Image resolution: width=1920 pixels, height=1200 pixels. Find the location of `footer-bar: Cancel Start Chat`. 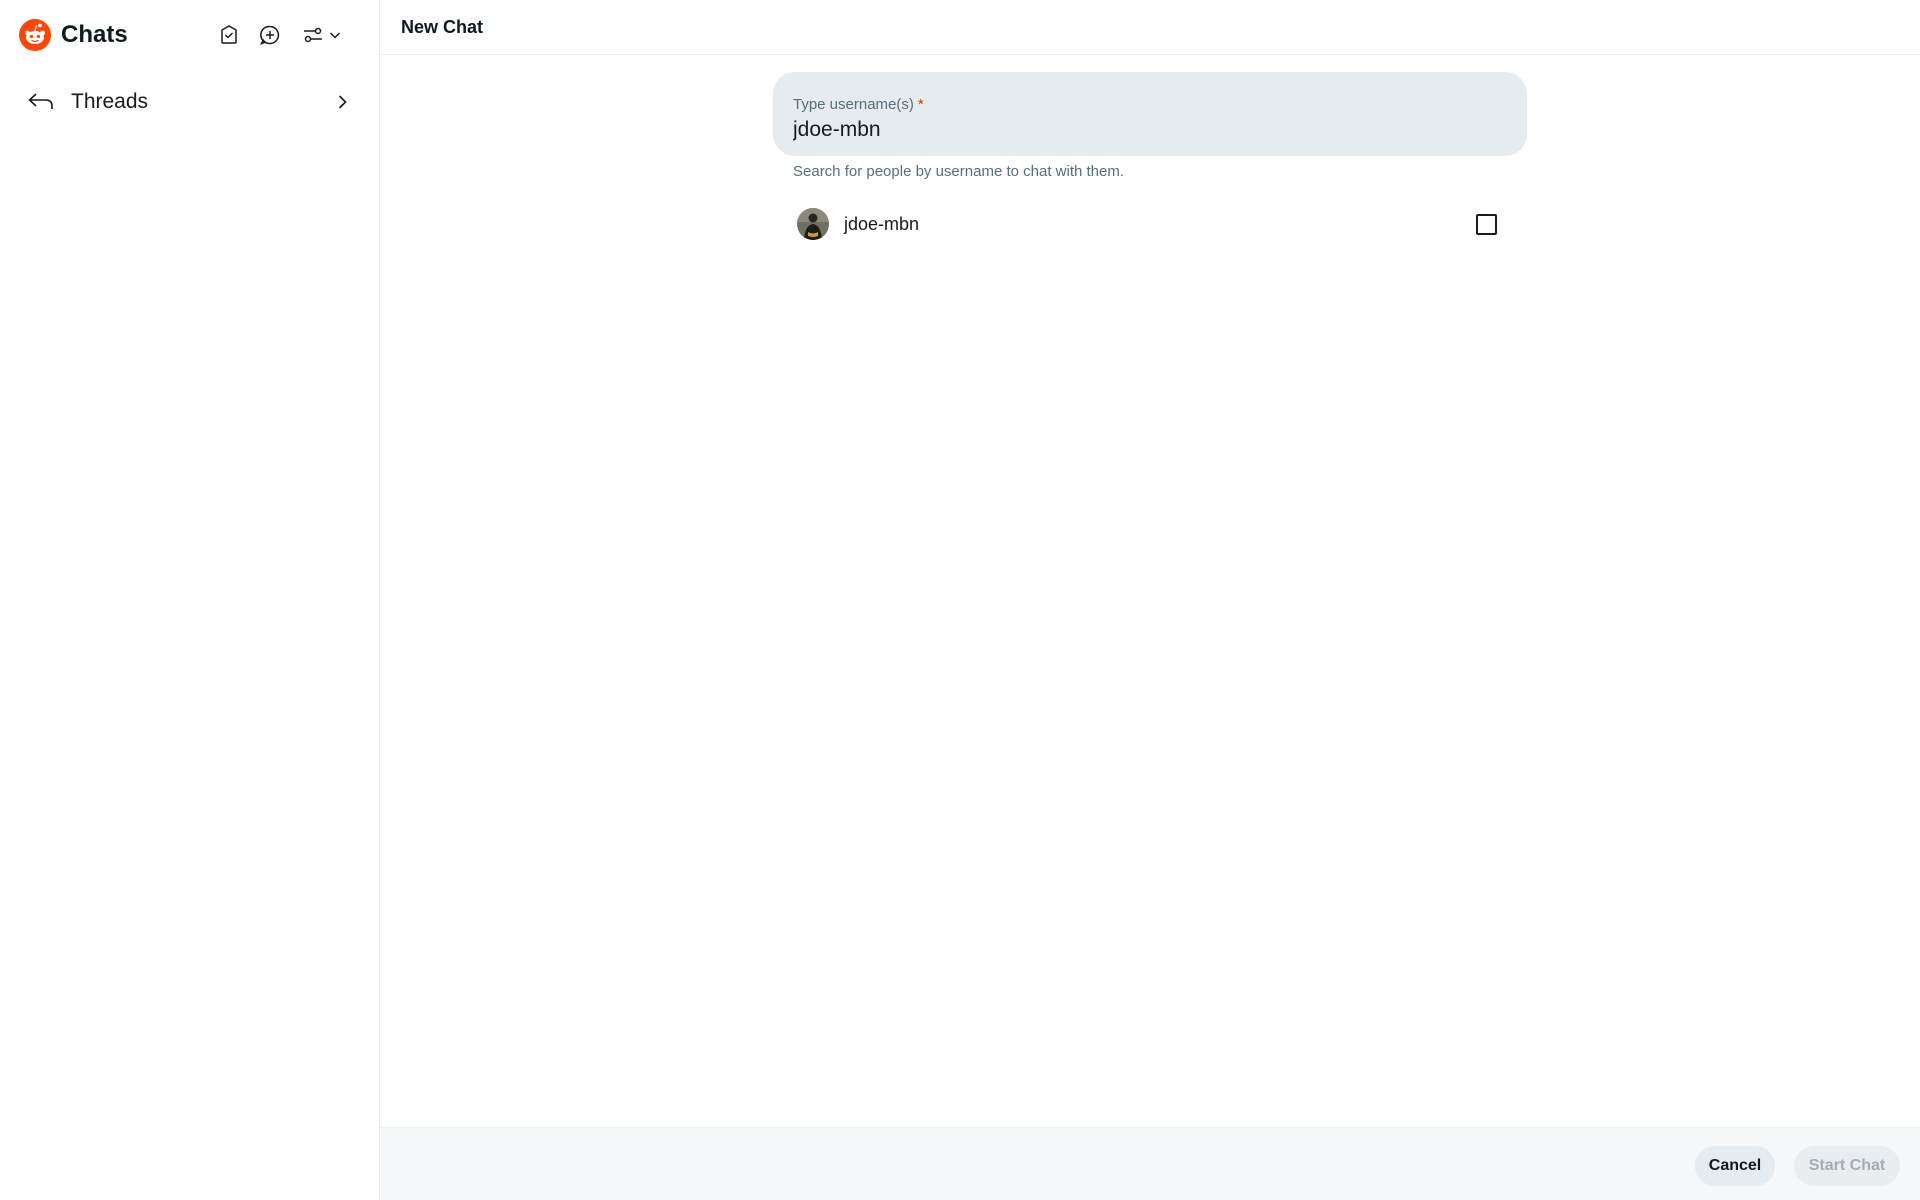

footer-bar: Cancel Start Chat is located at coordinates (1150, 1163).